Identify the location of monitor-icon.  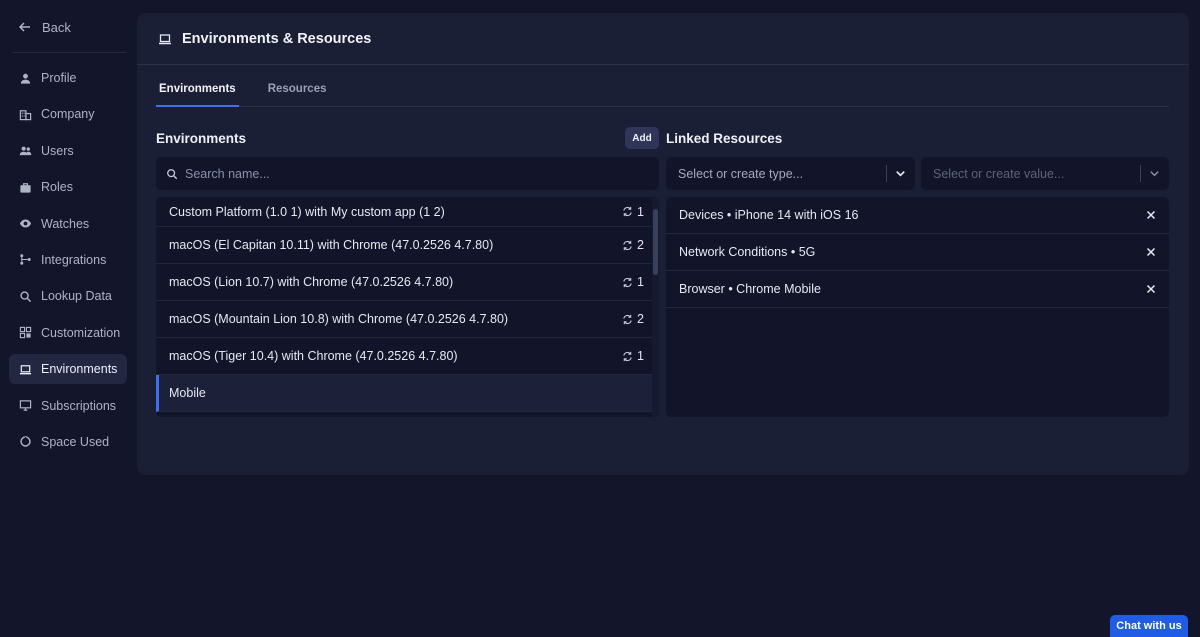
(25, 405).